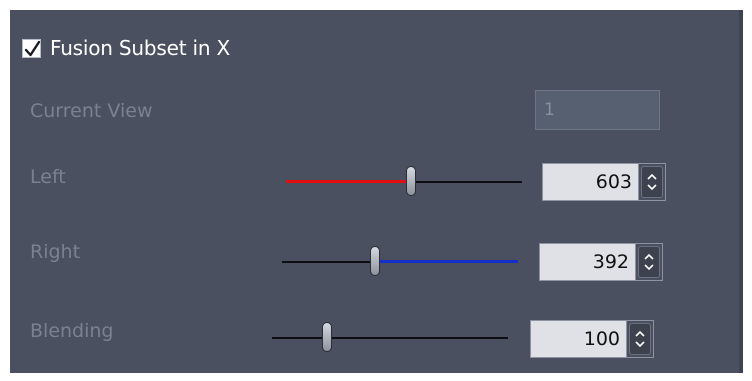  I want to click on fusion-subset-toggle: Fusion Subset in X, so click(126, 48).